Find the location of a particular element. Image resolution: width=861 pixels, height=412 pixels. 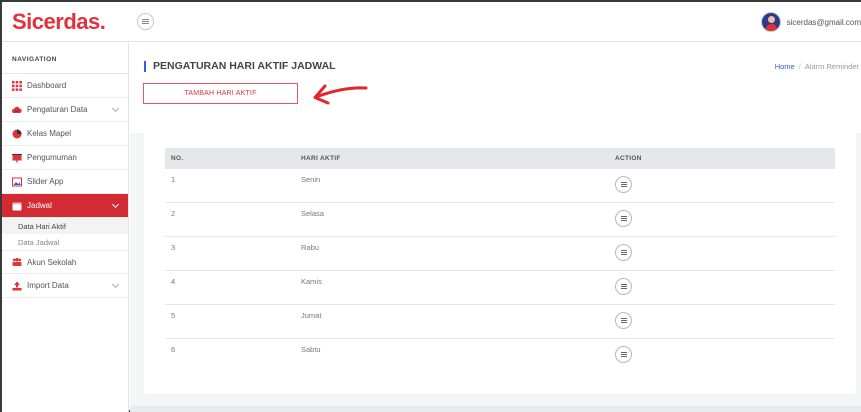

image-icon is located at coordinates (17, 181).